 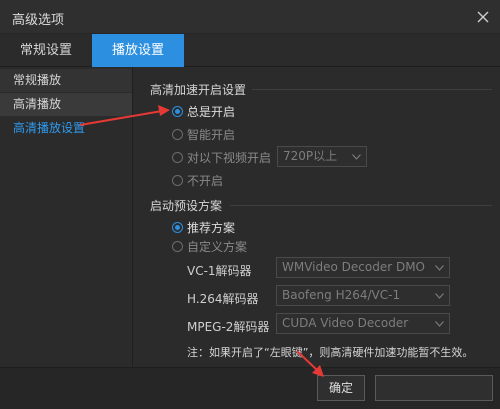 I want to click on sidebar-item-hd-playback: 高清播放, so click(x=66, y=104).